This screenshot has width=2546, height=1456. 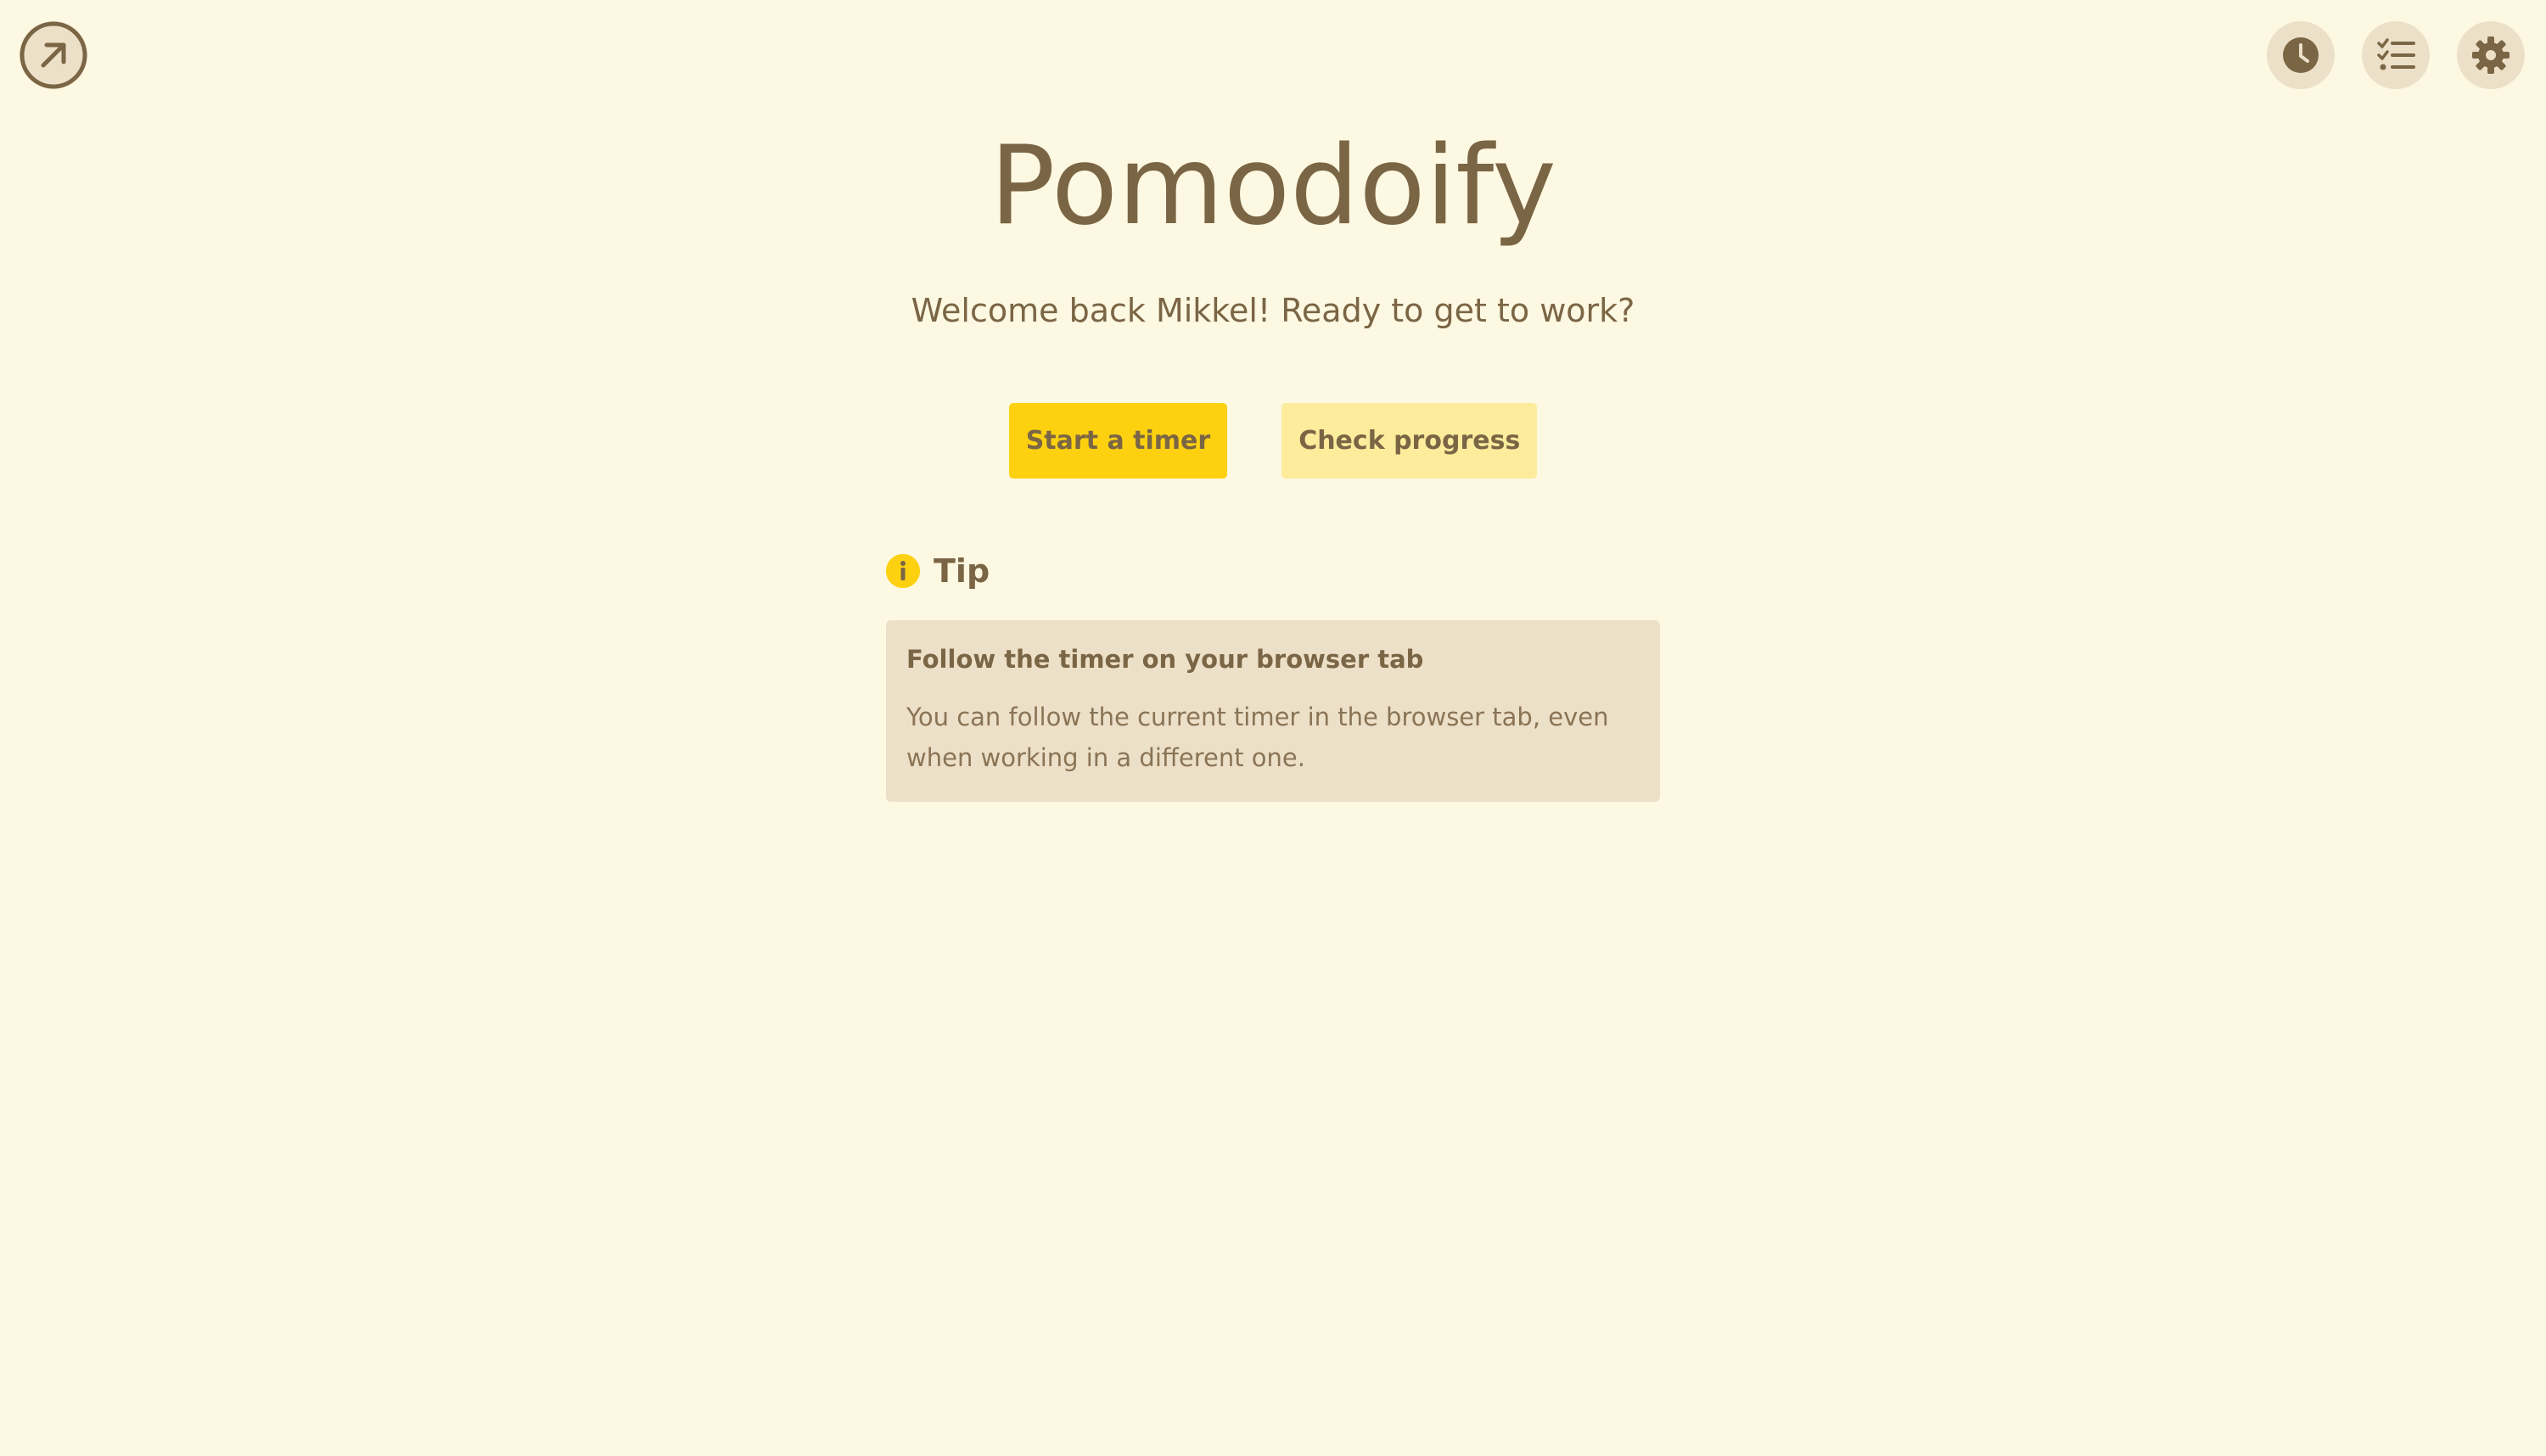 I want to click on gear-icon, so click(x=2490, y=56).